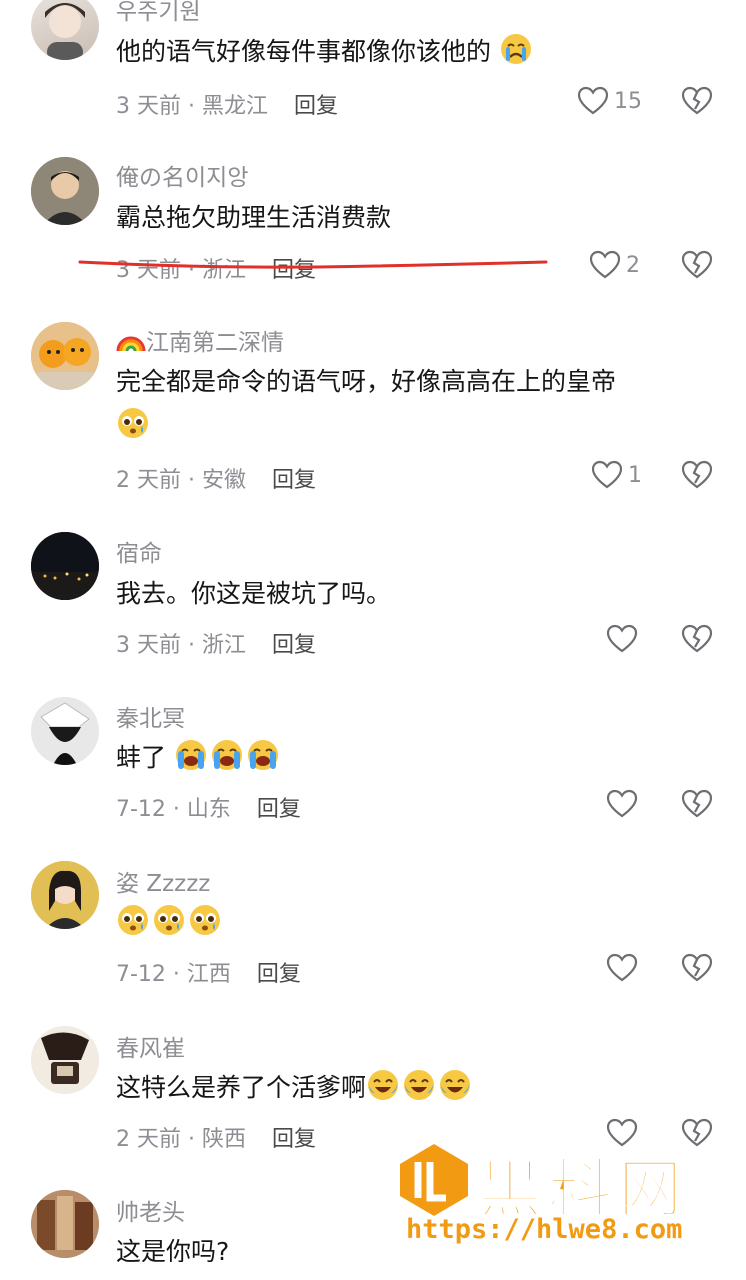 Image resolution: width=746 pixels, height=1280 pixels. What do you see at coordinates (181, 1139) in the screenshot?
I see `comment-time-location: 2 天前 · 陕西` at bounding box center [181, 1139].